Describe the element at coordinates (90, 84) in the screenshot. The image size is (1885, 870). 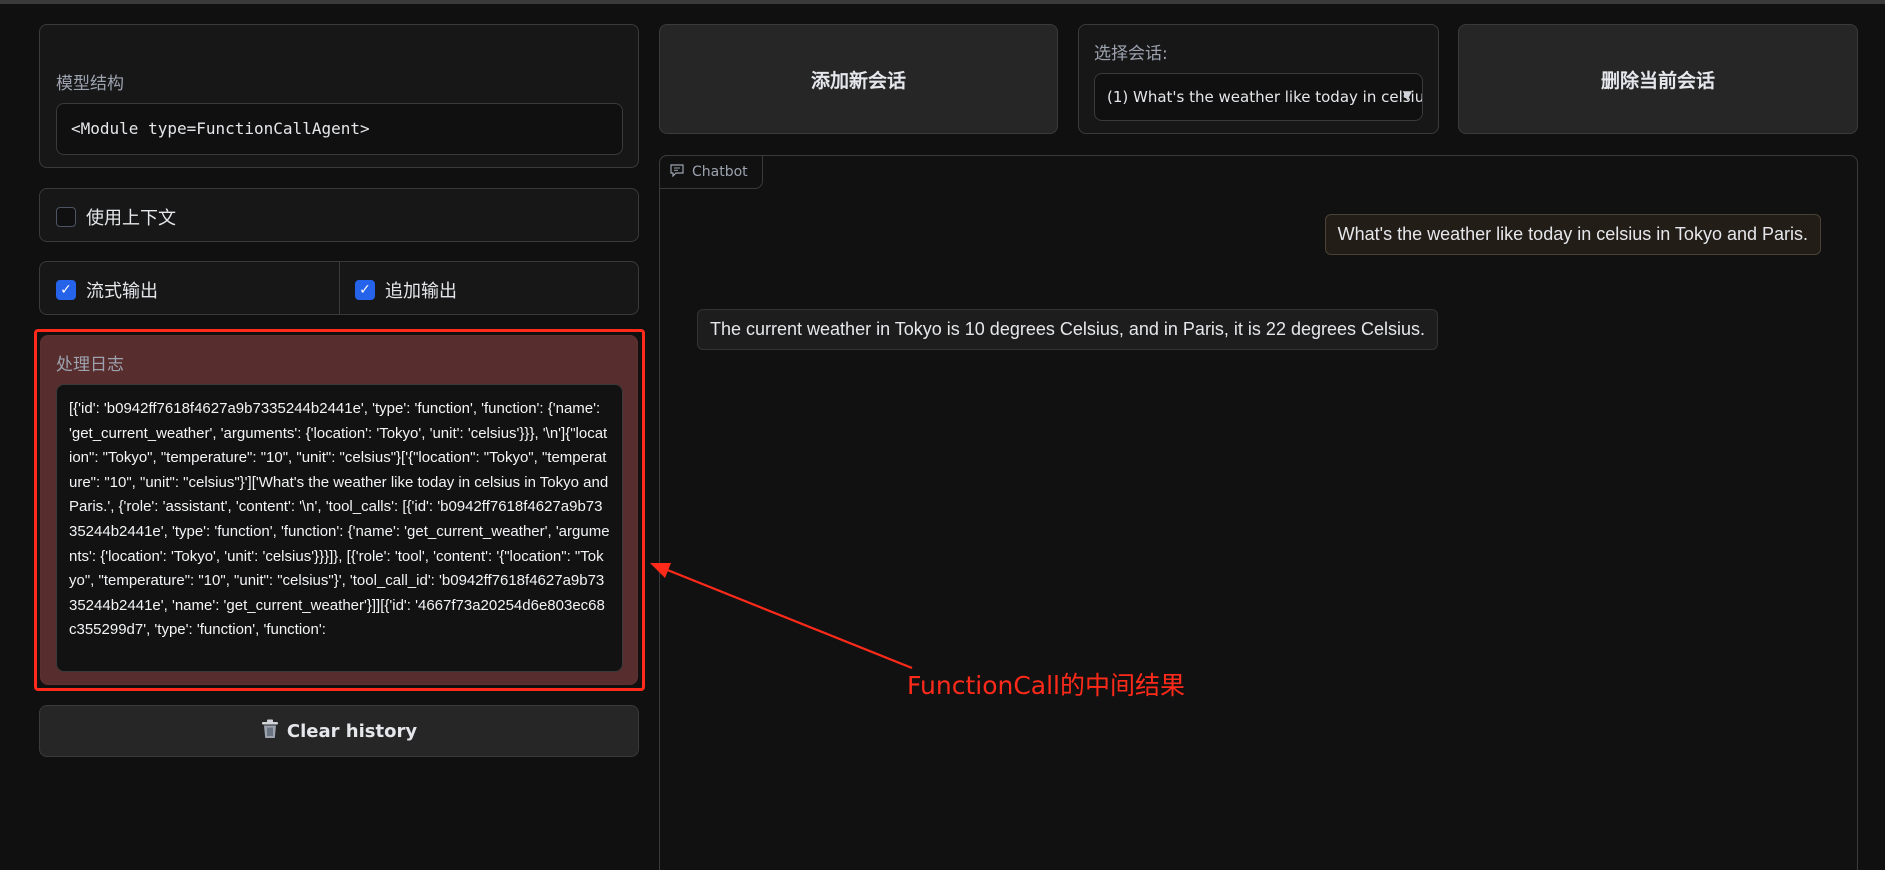
I see `model-structure-label: 模型结构` at that location.